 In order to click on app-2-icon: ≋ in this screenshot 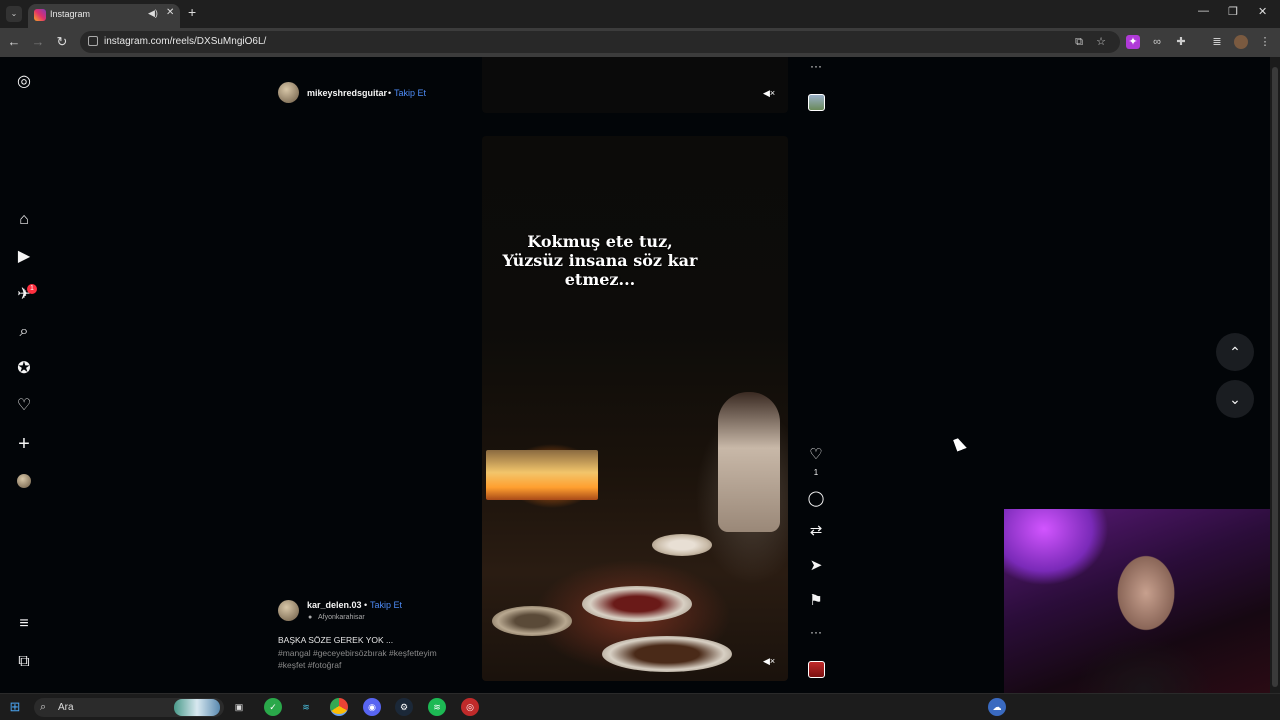, I will do `click(306, 707)`.